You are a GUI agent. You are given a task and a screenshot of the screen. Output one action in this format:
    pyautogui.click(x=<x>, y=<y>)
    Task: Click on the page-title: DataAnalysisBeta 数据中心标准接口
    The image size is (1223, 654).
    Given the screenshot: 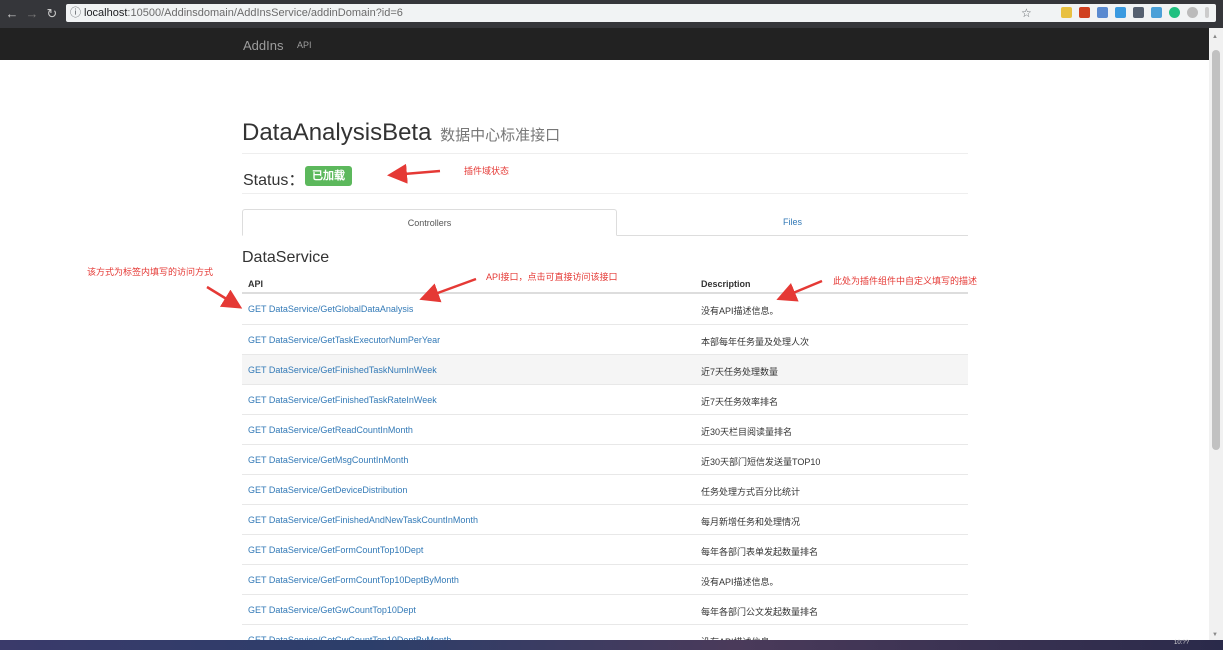 What is the action you would take?
    pyautogui.click(x=401, y=133)
    